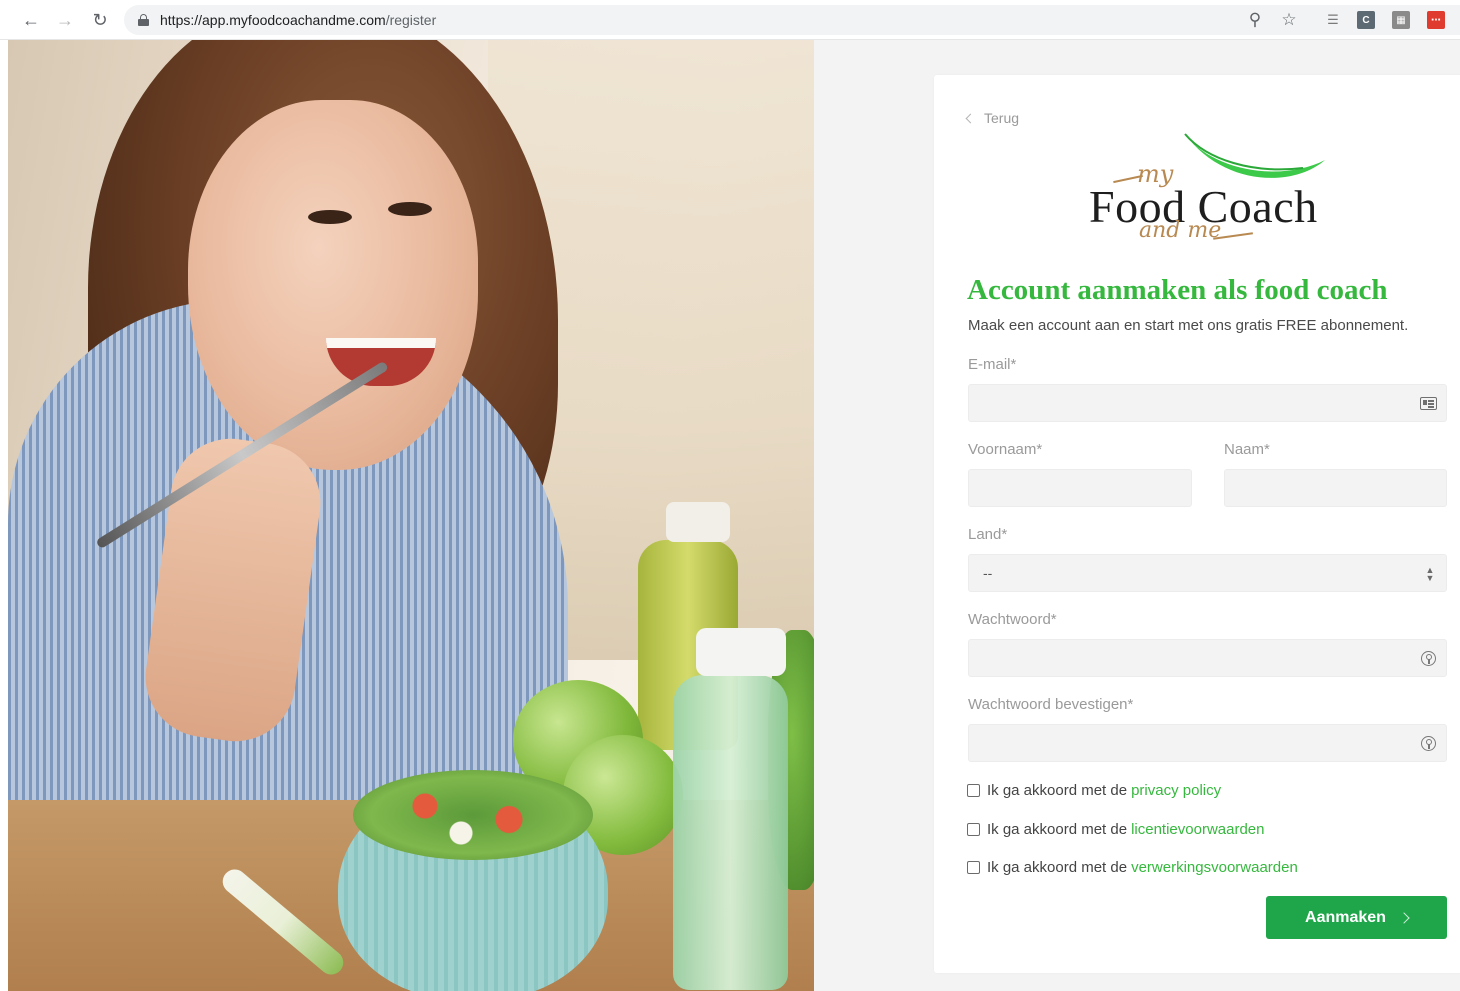  What do you see at coordinates (1436, 20) in the screenshot?
I see `extension-menu-icon: ⋯` at bounding box center [1436, 20].